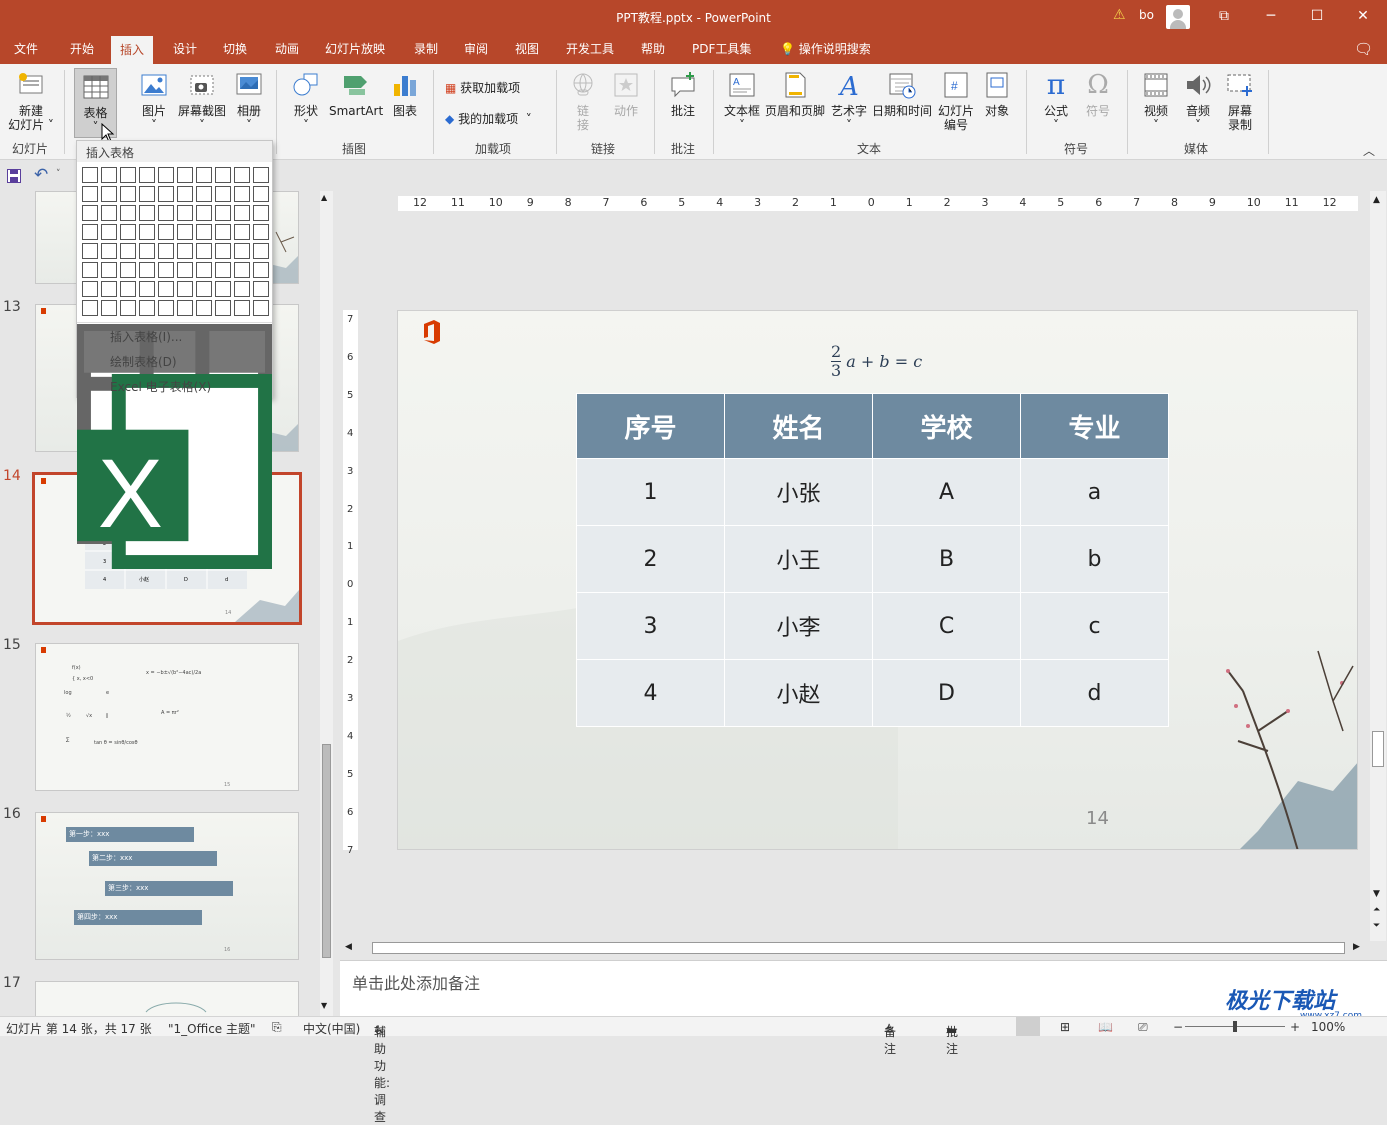  Describe the element at coordinates (185, 49) in the screenshot. I see `tab-design: 设计` at that location.